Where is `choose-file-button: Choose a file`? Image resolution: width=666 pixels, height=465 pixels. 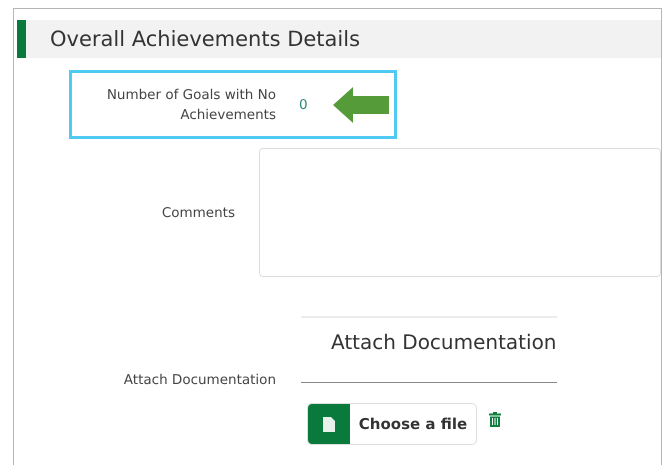
choose-file-button: Choose a file is located at coordinates (392, 424).